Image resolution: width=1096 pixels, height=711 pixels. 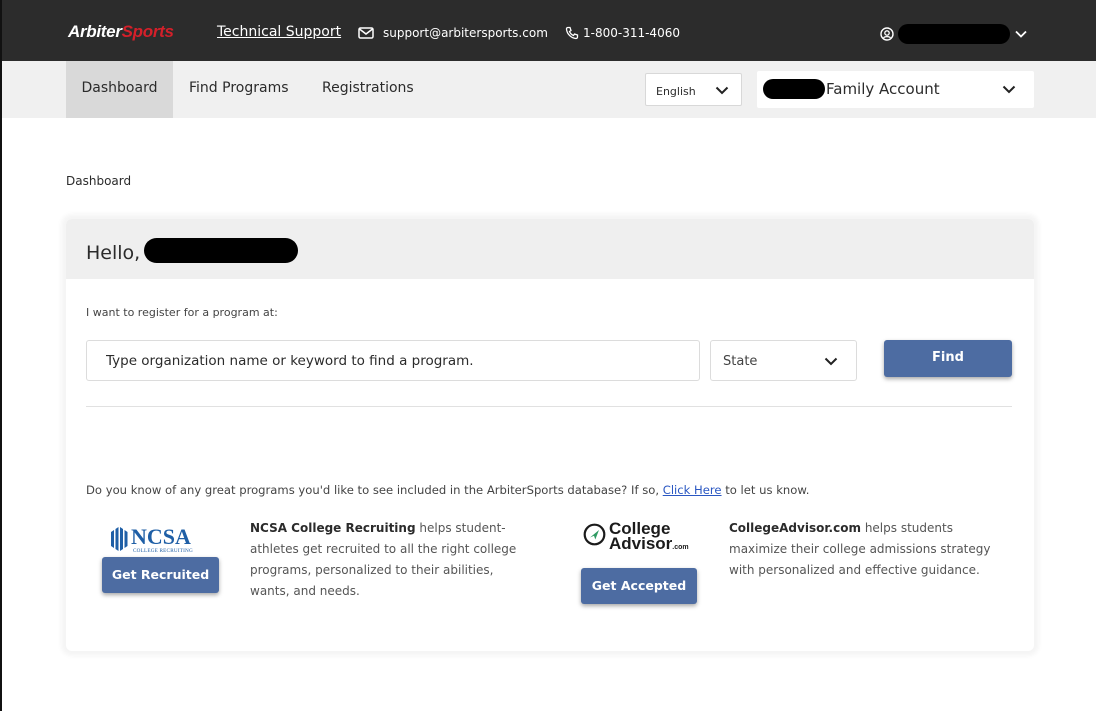 What do you see at coordinates (119, 539) in the screenshot?
I see `ncsa-shield-icon` at bounding box center [119, 539].